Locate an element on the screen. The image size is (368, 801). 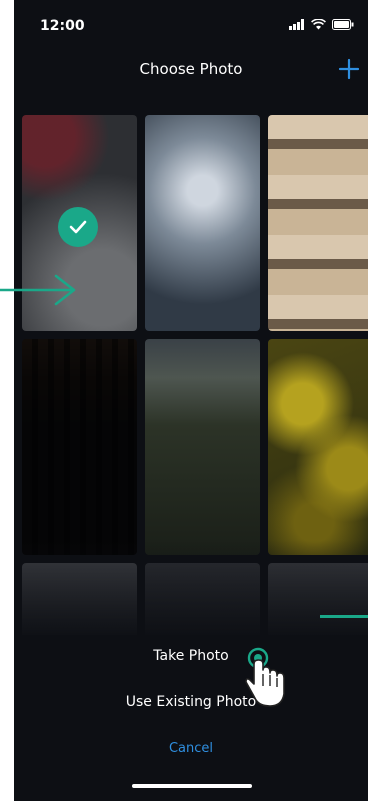
selected-check is located at coordinates (78, 227).